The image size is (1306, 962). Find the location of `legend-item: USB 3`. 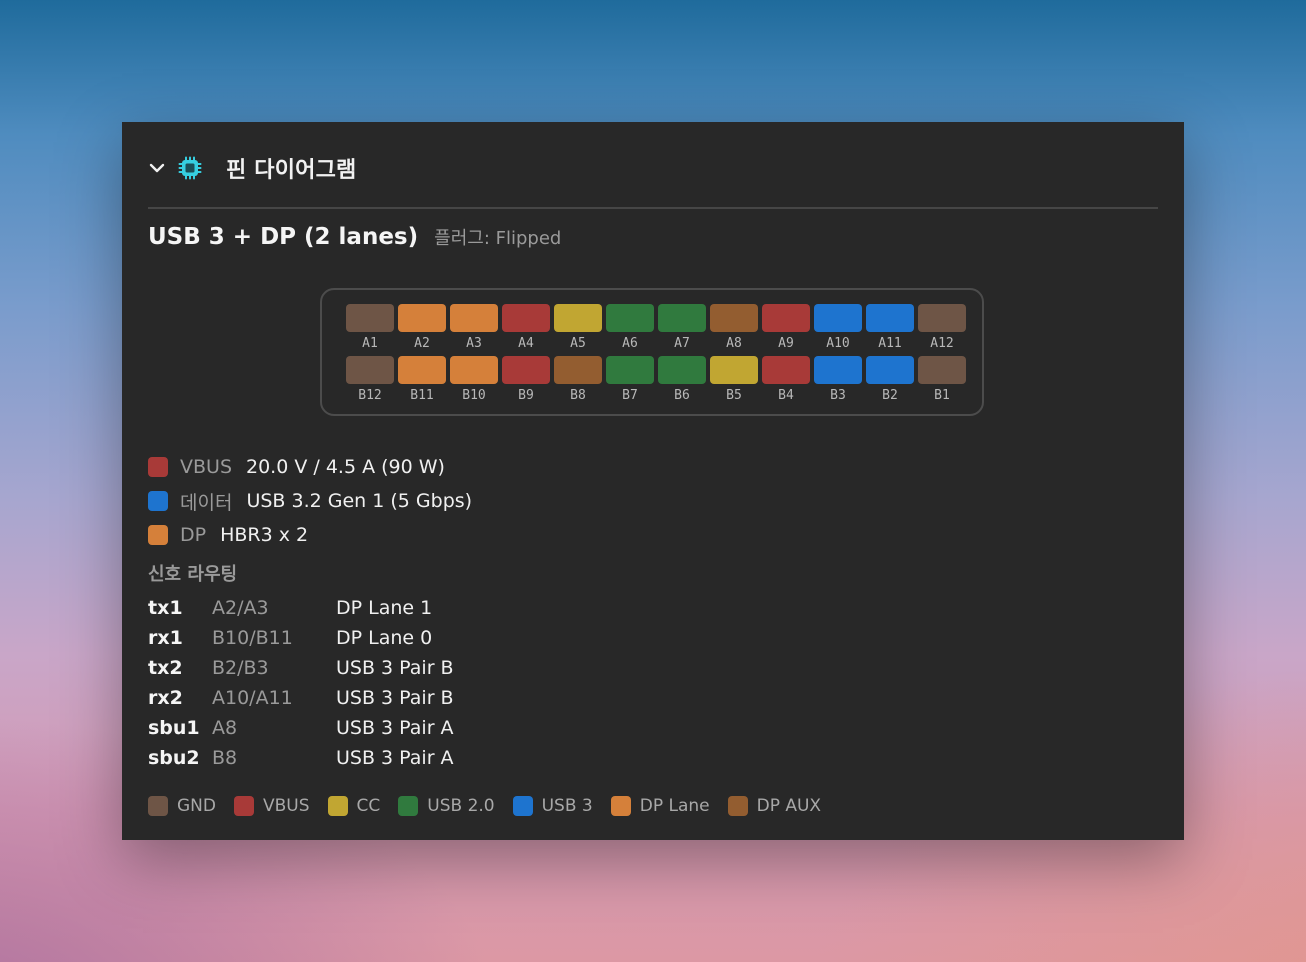

legend-item: USB 3 is located at coordinates (552, 806).